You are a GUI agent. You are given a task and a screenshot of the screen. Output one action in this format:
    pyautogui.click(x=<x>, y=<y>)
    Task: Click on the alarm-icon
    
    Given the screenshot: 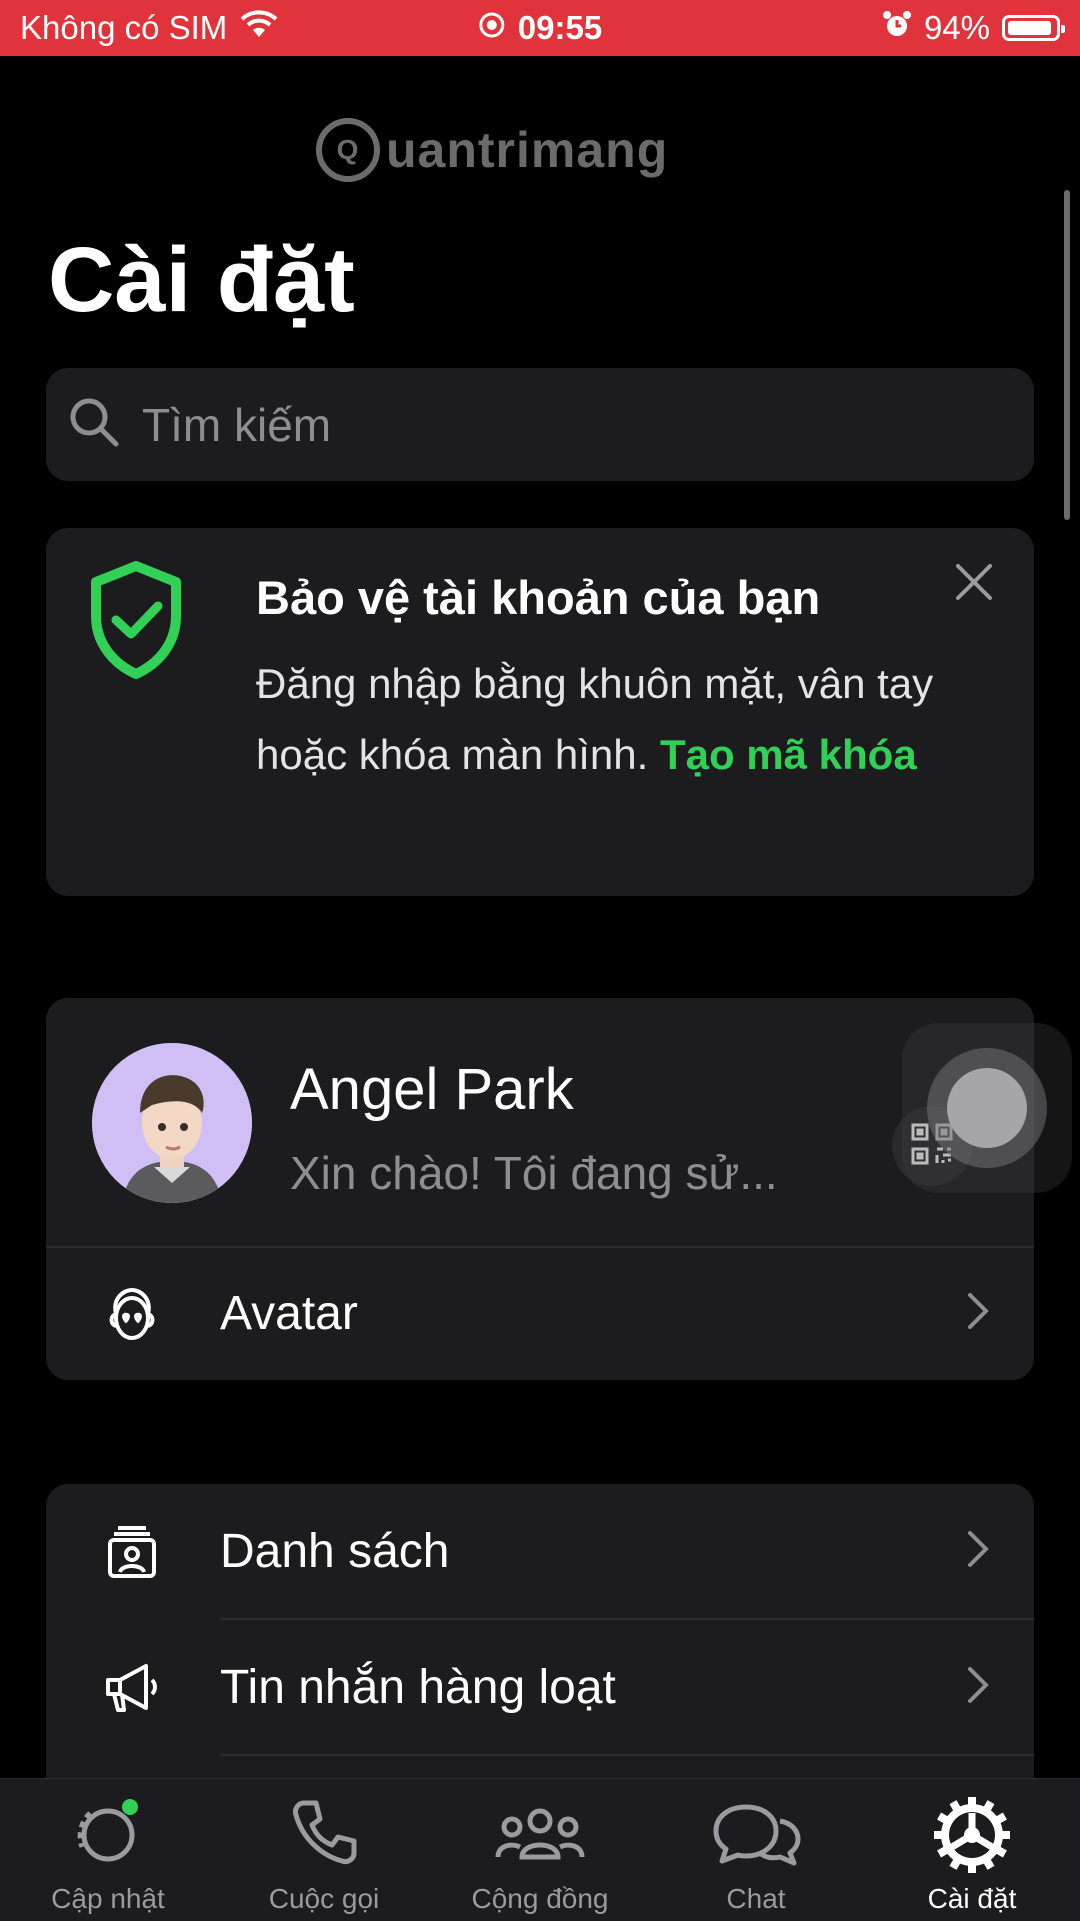 What is the action you would take?
    pyautogui.click(x=897, y=28)
    